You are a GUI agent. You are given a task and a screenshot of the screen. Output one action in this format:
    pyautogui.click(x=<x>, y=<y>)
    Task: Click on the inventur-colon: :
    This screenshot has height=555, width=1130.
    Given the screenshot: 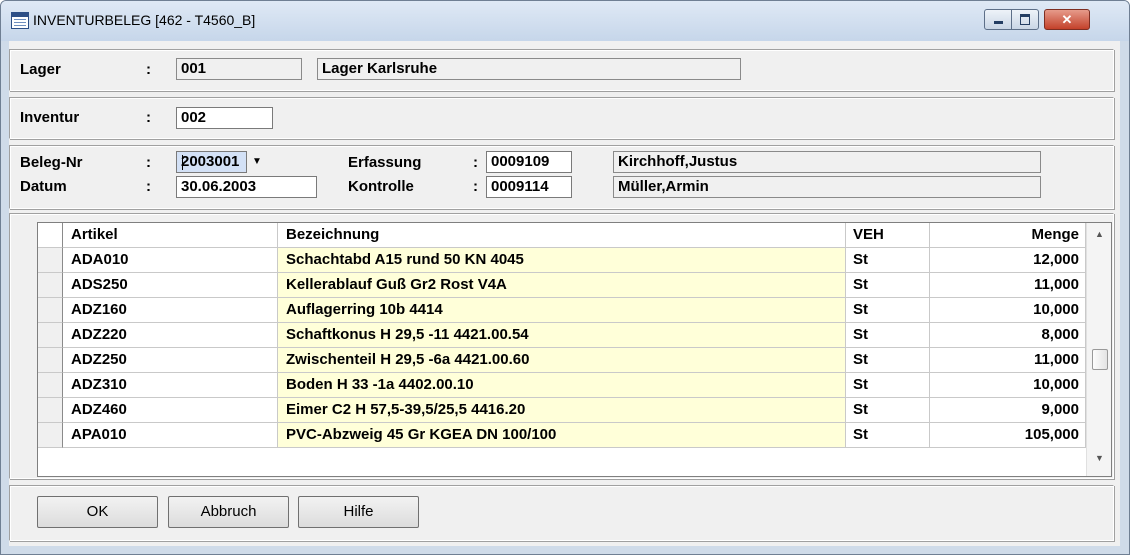 What is the action you would take?
    pyautogui.click(x=148, y=117)
    